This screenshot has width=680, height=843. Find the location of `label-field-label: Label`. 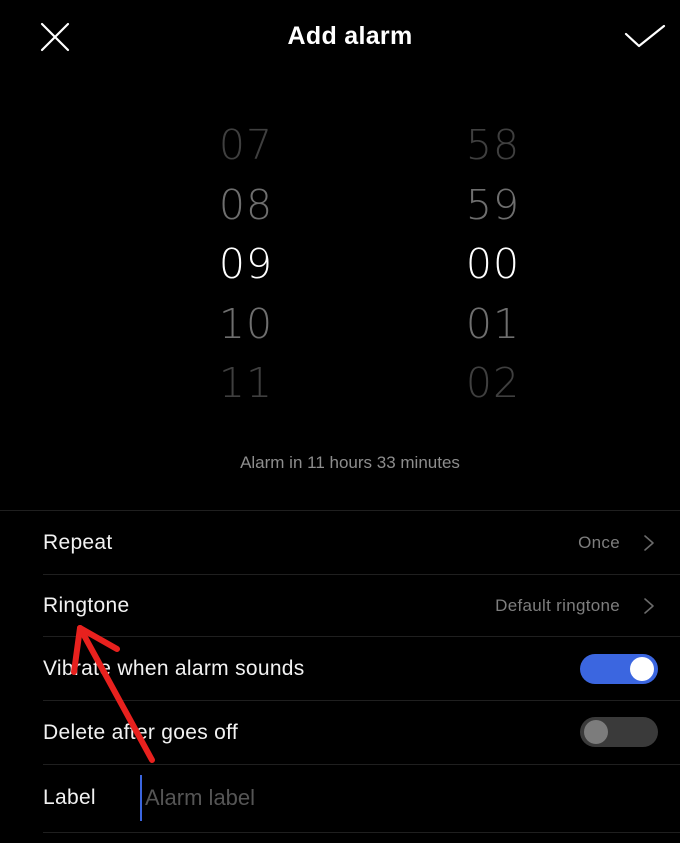

label-field-label: Label is located at coordinates (69, 797).